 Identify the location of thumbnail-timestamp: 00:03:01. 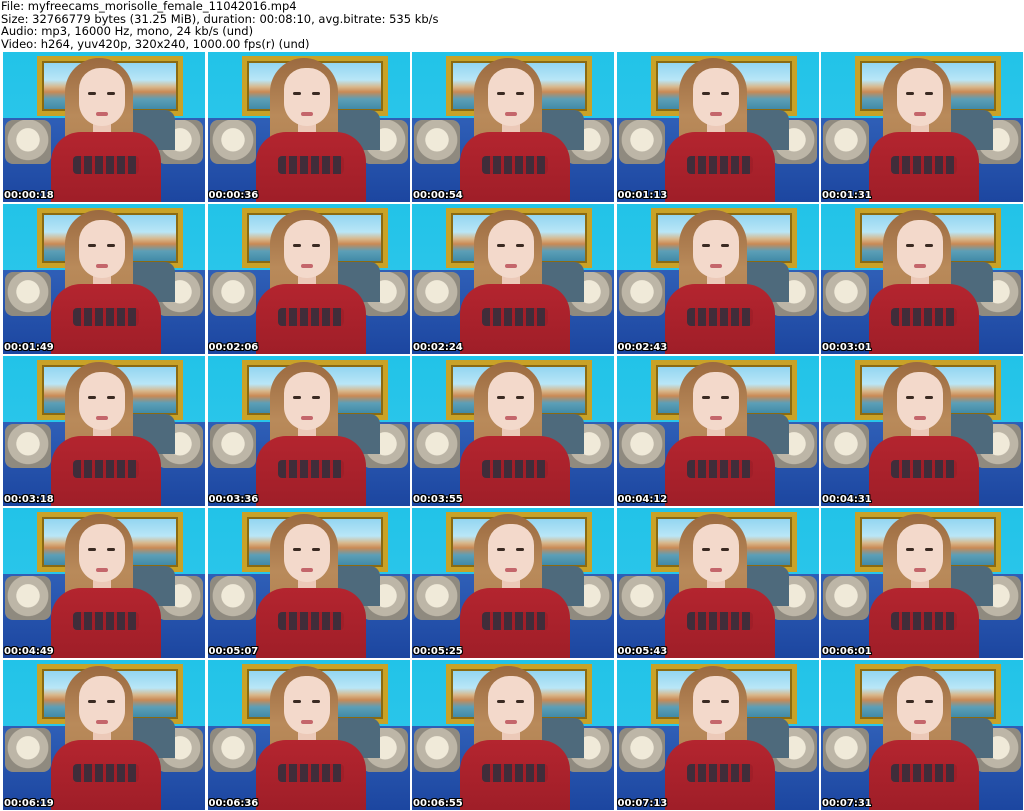
(847, 347).